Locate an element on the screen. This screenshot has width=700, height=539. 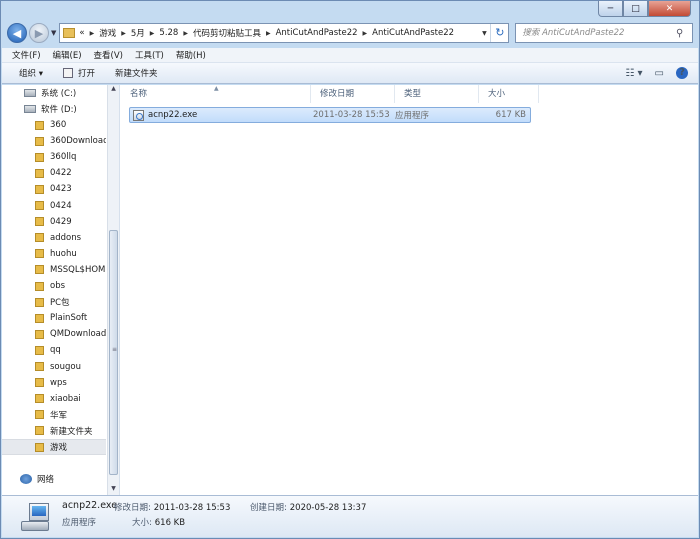
scroll-up-icon: ▲ is located at coordinates (113, 90).